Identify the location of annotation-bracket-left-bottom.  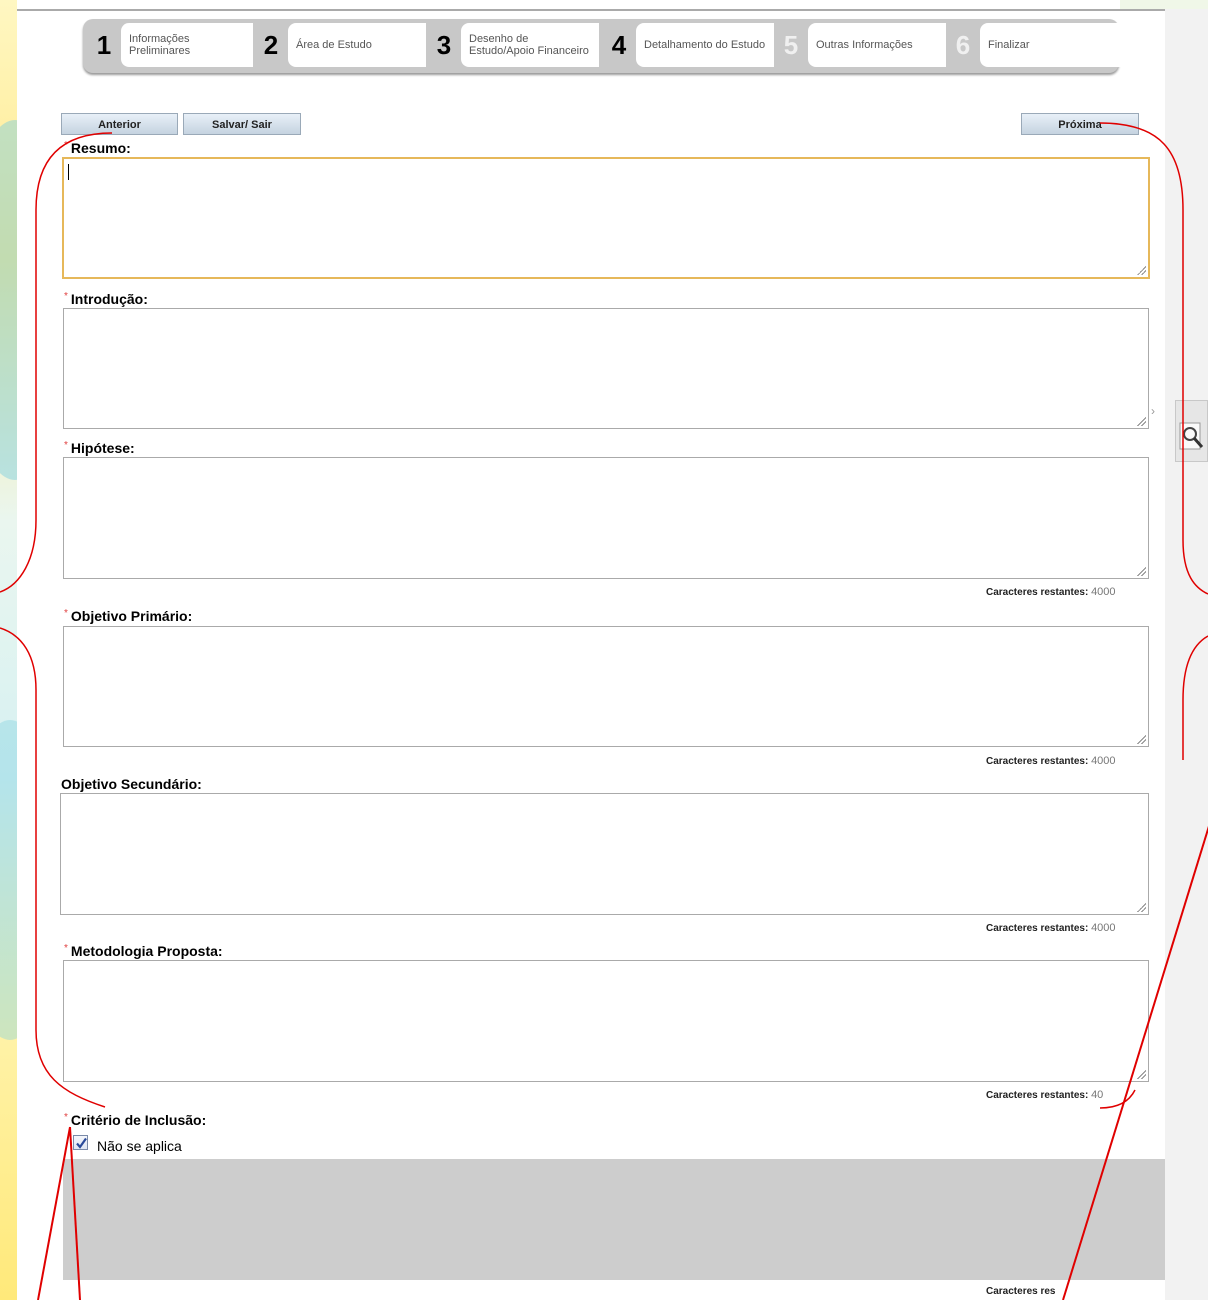
(53, 867).